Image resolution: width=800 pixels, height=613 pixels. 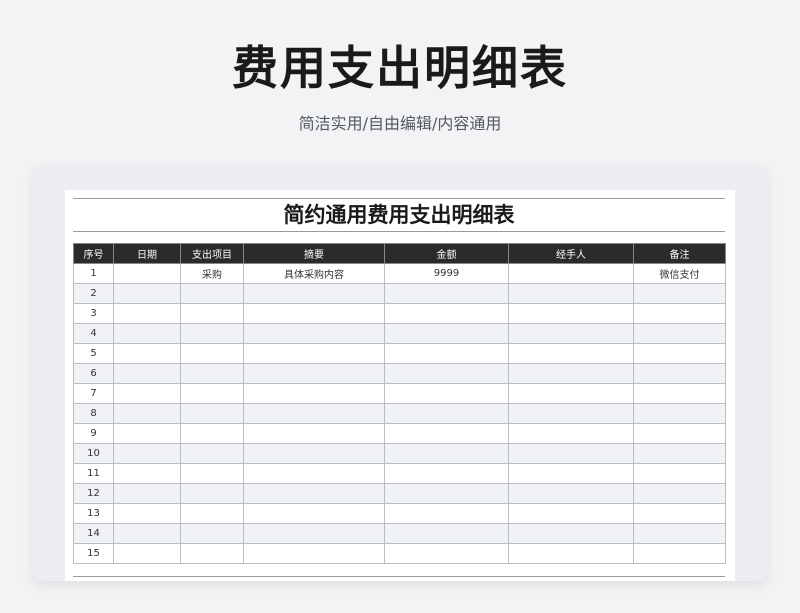 I want to click on cell-seq: 11, so click(x=93, y=473).